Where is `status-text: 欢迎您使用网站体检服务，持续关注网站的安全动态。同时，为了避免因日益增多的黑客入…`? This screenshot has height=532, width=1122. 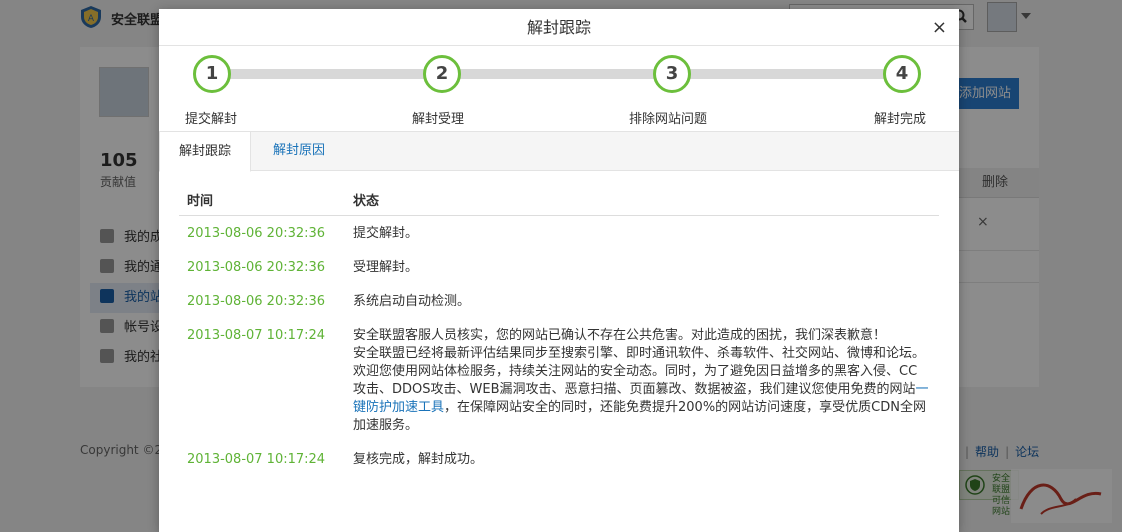
status-text: 欢迎您使用网站体检服务，持续关注网站的安全动态。同时，为了避免因日益增多的黑客入… is located at coordinates (635, 380).